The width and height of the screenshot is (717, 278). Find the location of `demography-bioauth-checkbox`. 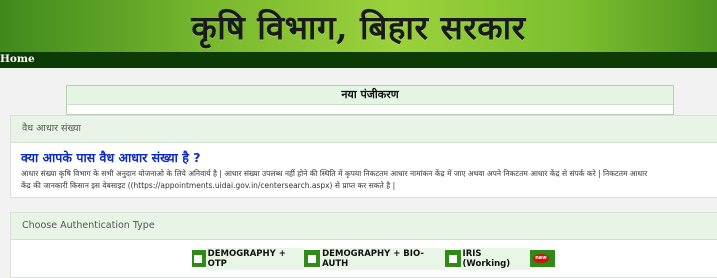

demography-bioauth-checkbox is located at coordinates (312, 258).